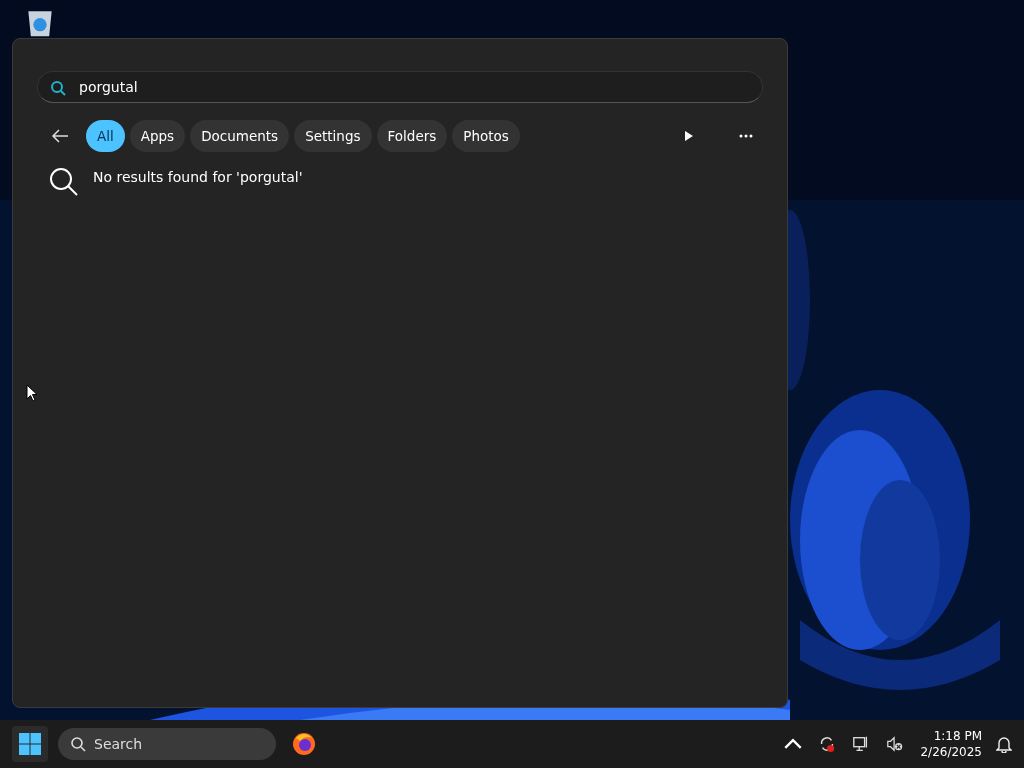  Describe the element at coordinates (30, 744) in the screenshot. I see `windows-start-icon` at that location.